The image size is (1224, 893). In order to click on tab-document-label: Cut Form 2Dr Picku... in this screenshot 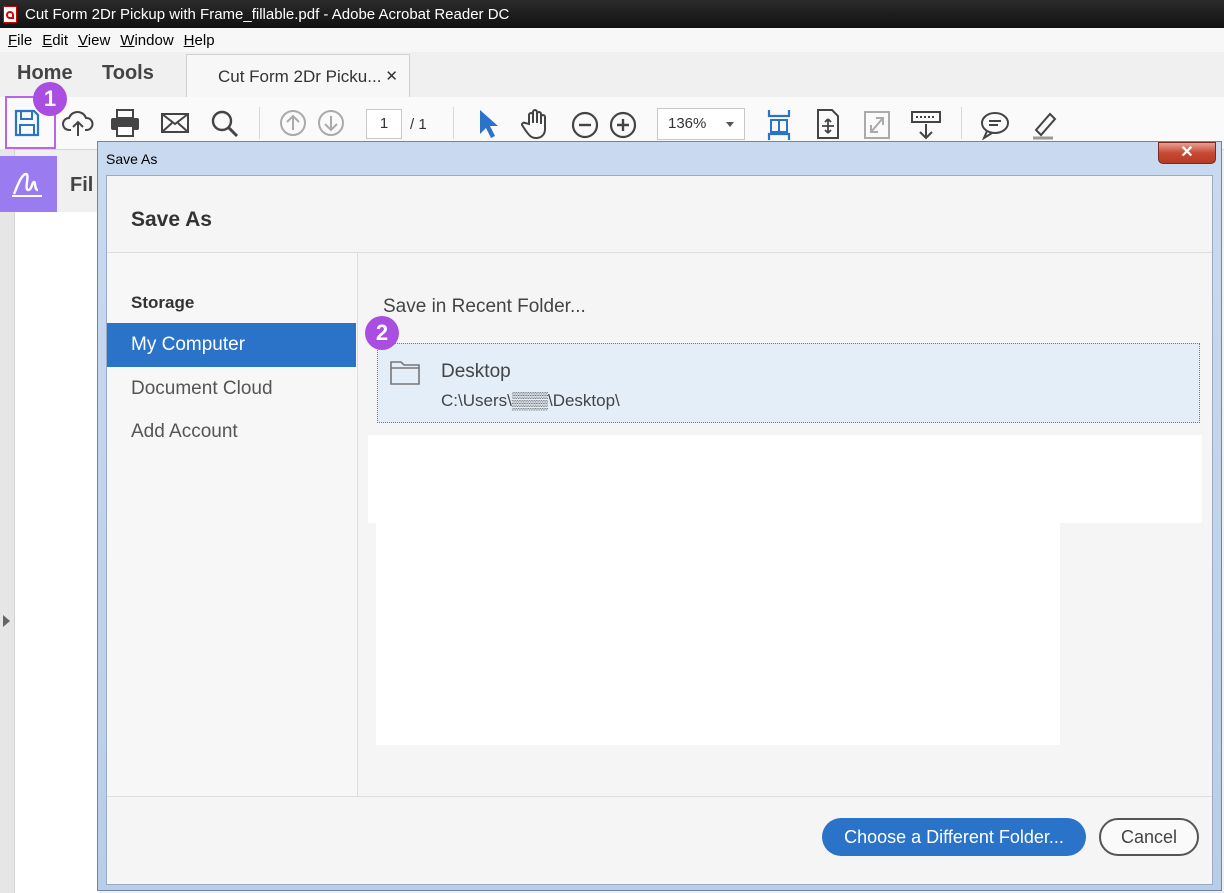, I will do `click(300, 76)`.